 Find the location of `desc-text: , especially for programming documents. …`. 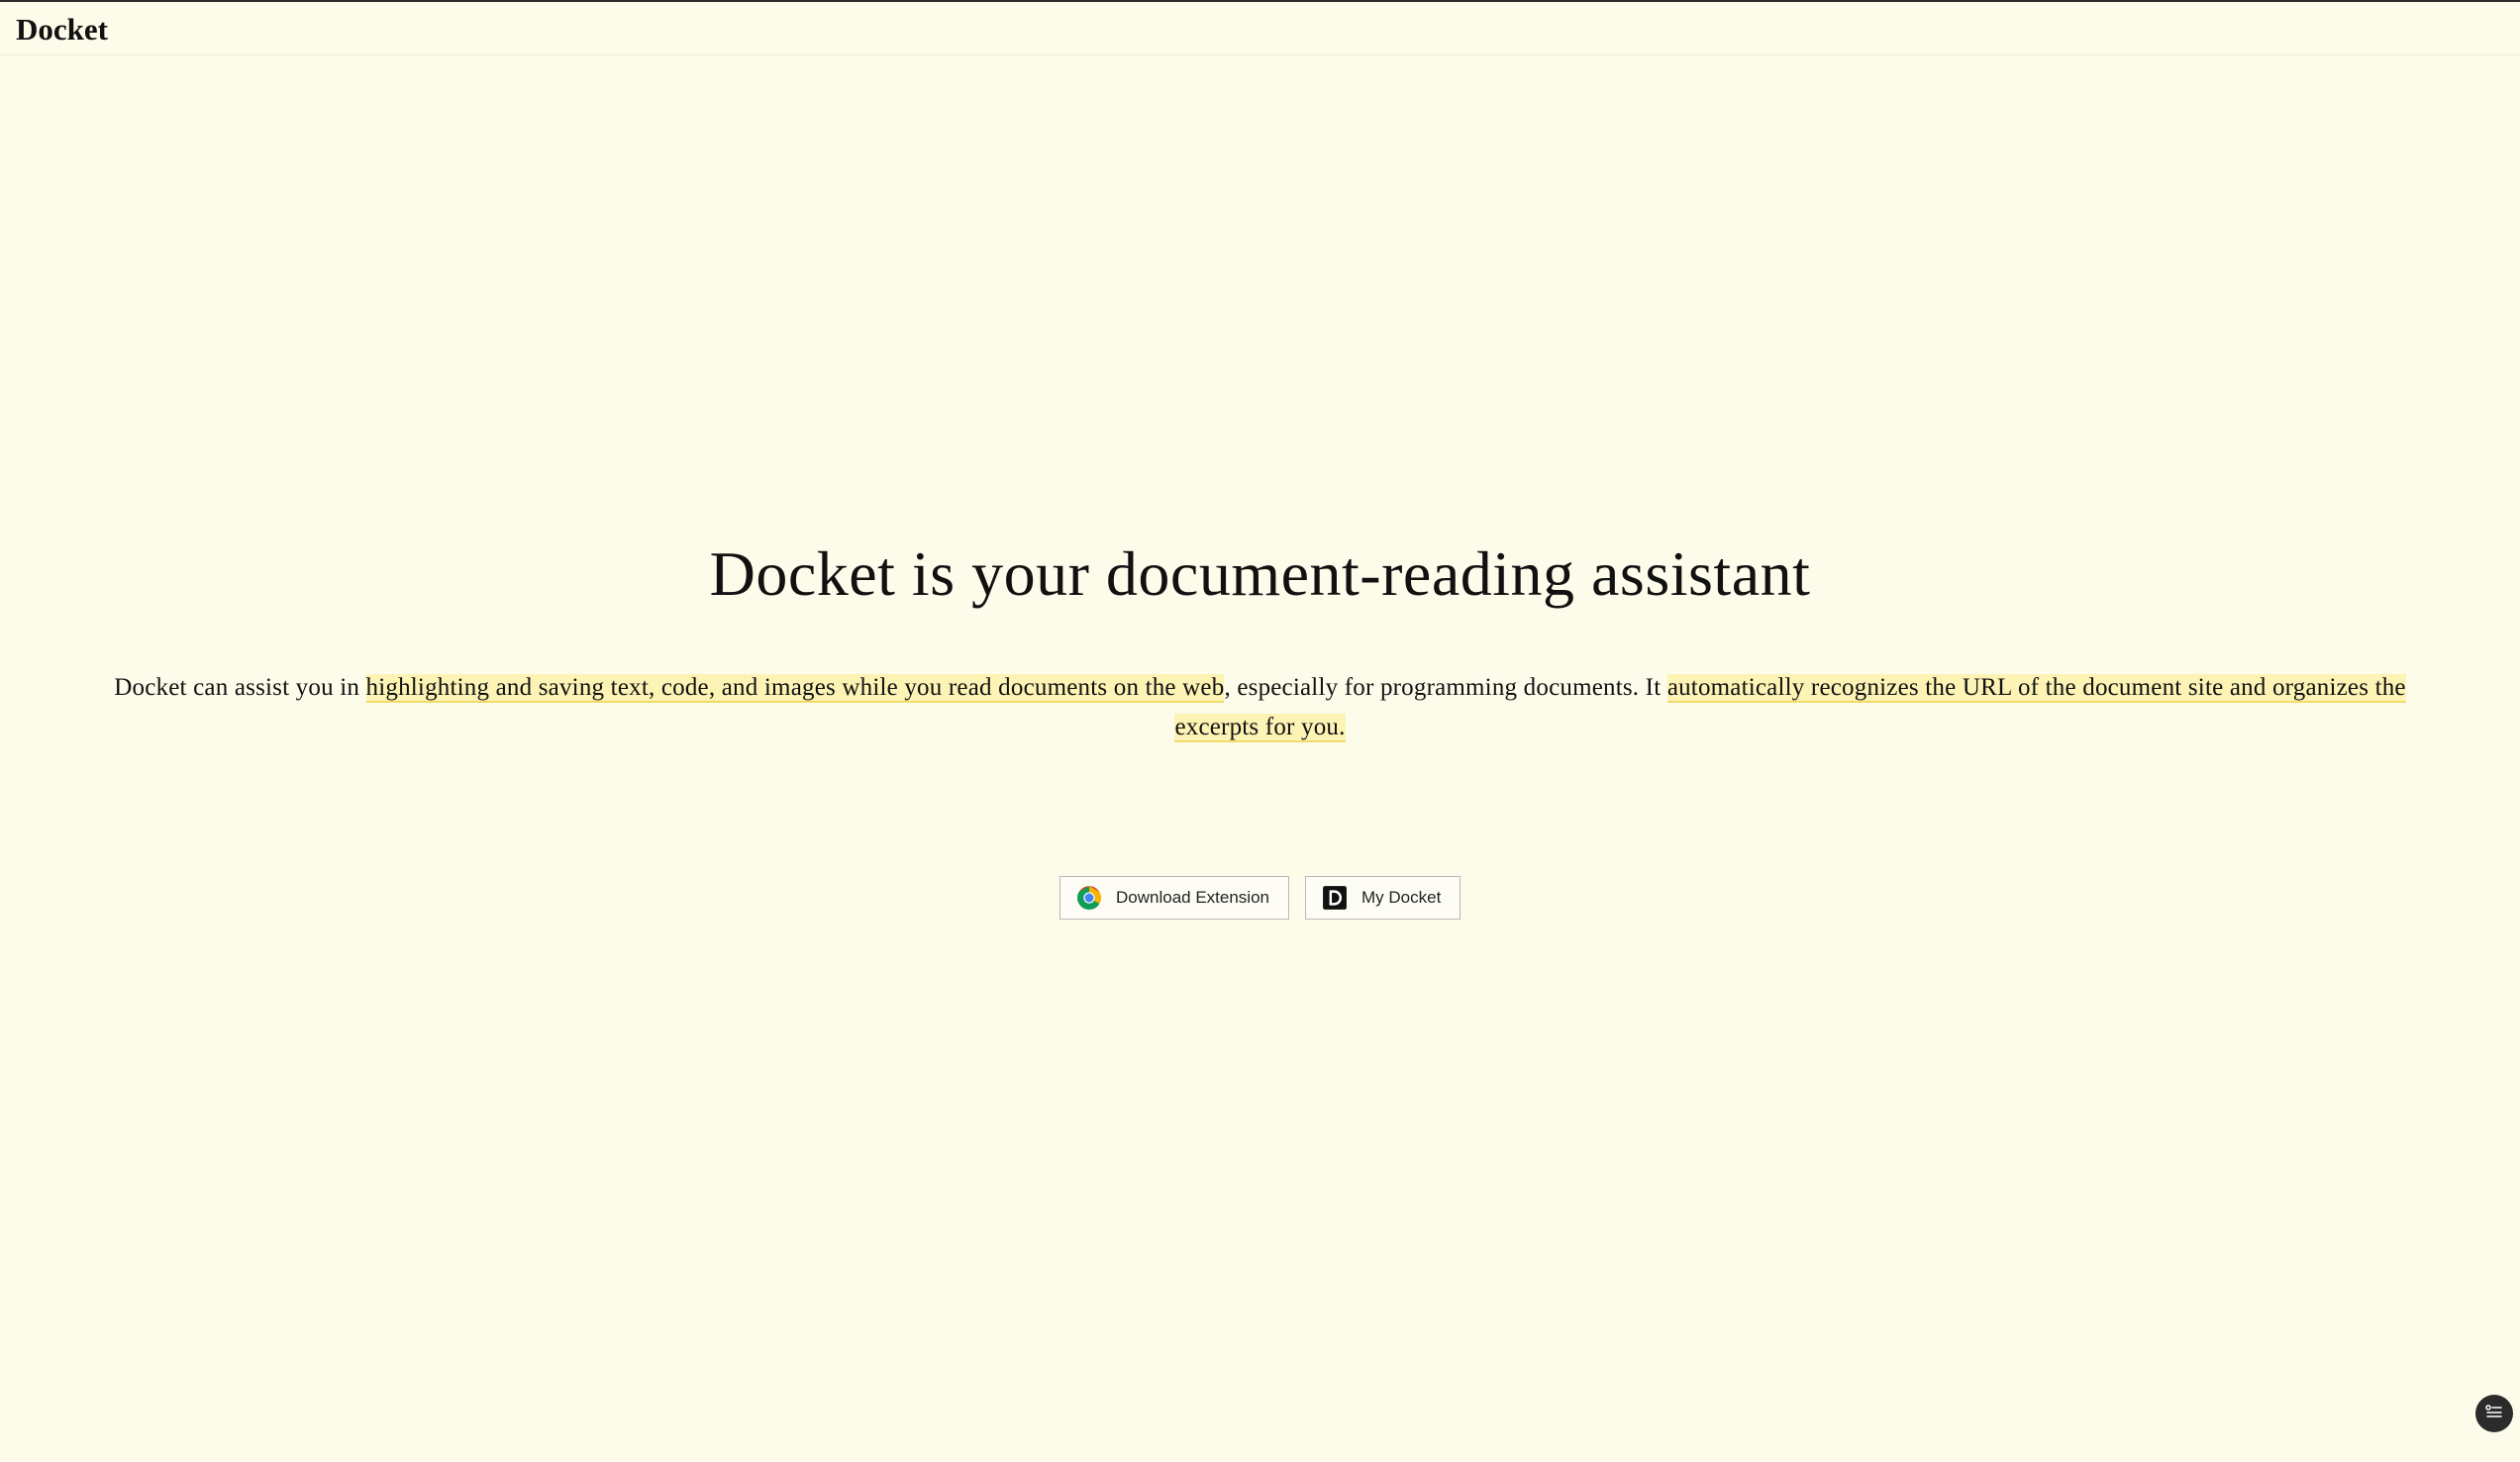

desc-text: , especially for programming documents. … is located at coordinates (1445, 687).